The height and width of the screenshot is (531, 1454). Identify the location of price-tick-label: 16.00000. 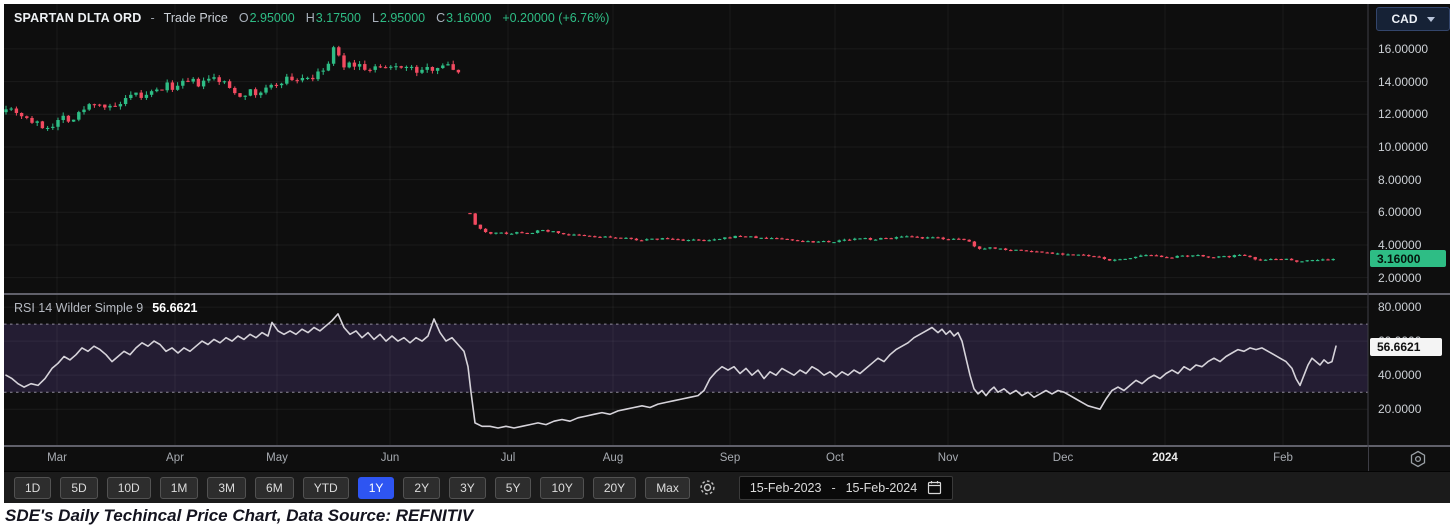
(1403, 48).